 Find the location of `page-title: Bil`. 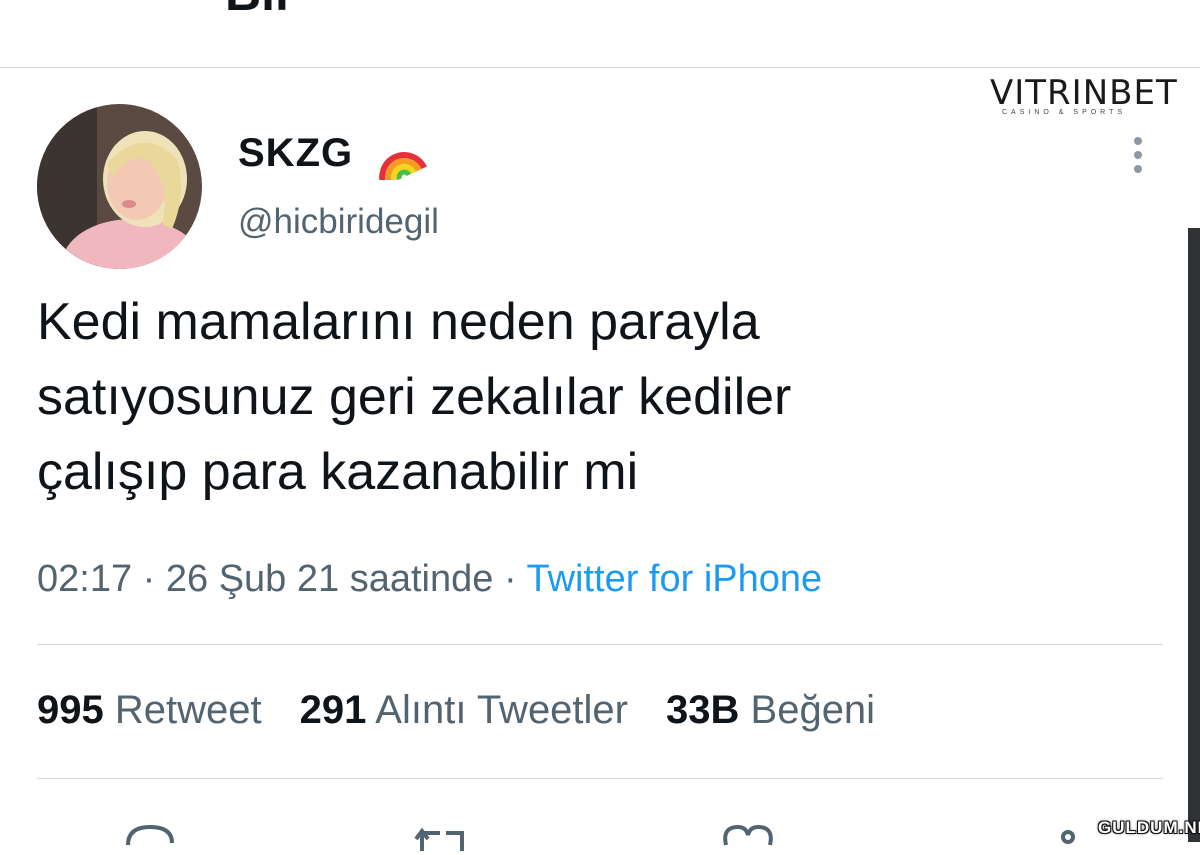

page-title: Bil is located at coordinates (257, 11).